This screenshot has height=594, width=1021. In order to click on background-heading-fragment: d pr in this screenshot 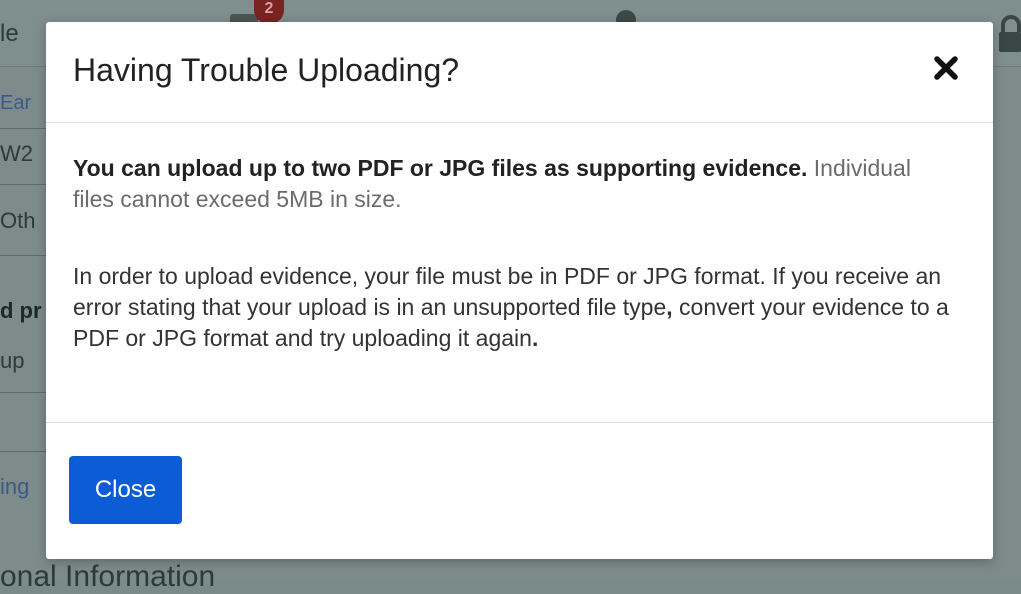, I will do `click(21, 310)`.